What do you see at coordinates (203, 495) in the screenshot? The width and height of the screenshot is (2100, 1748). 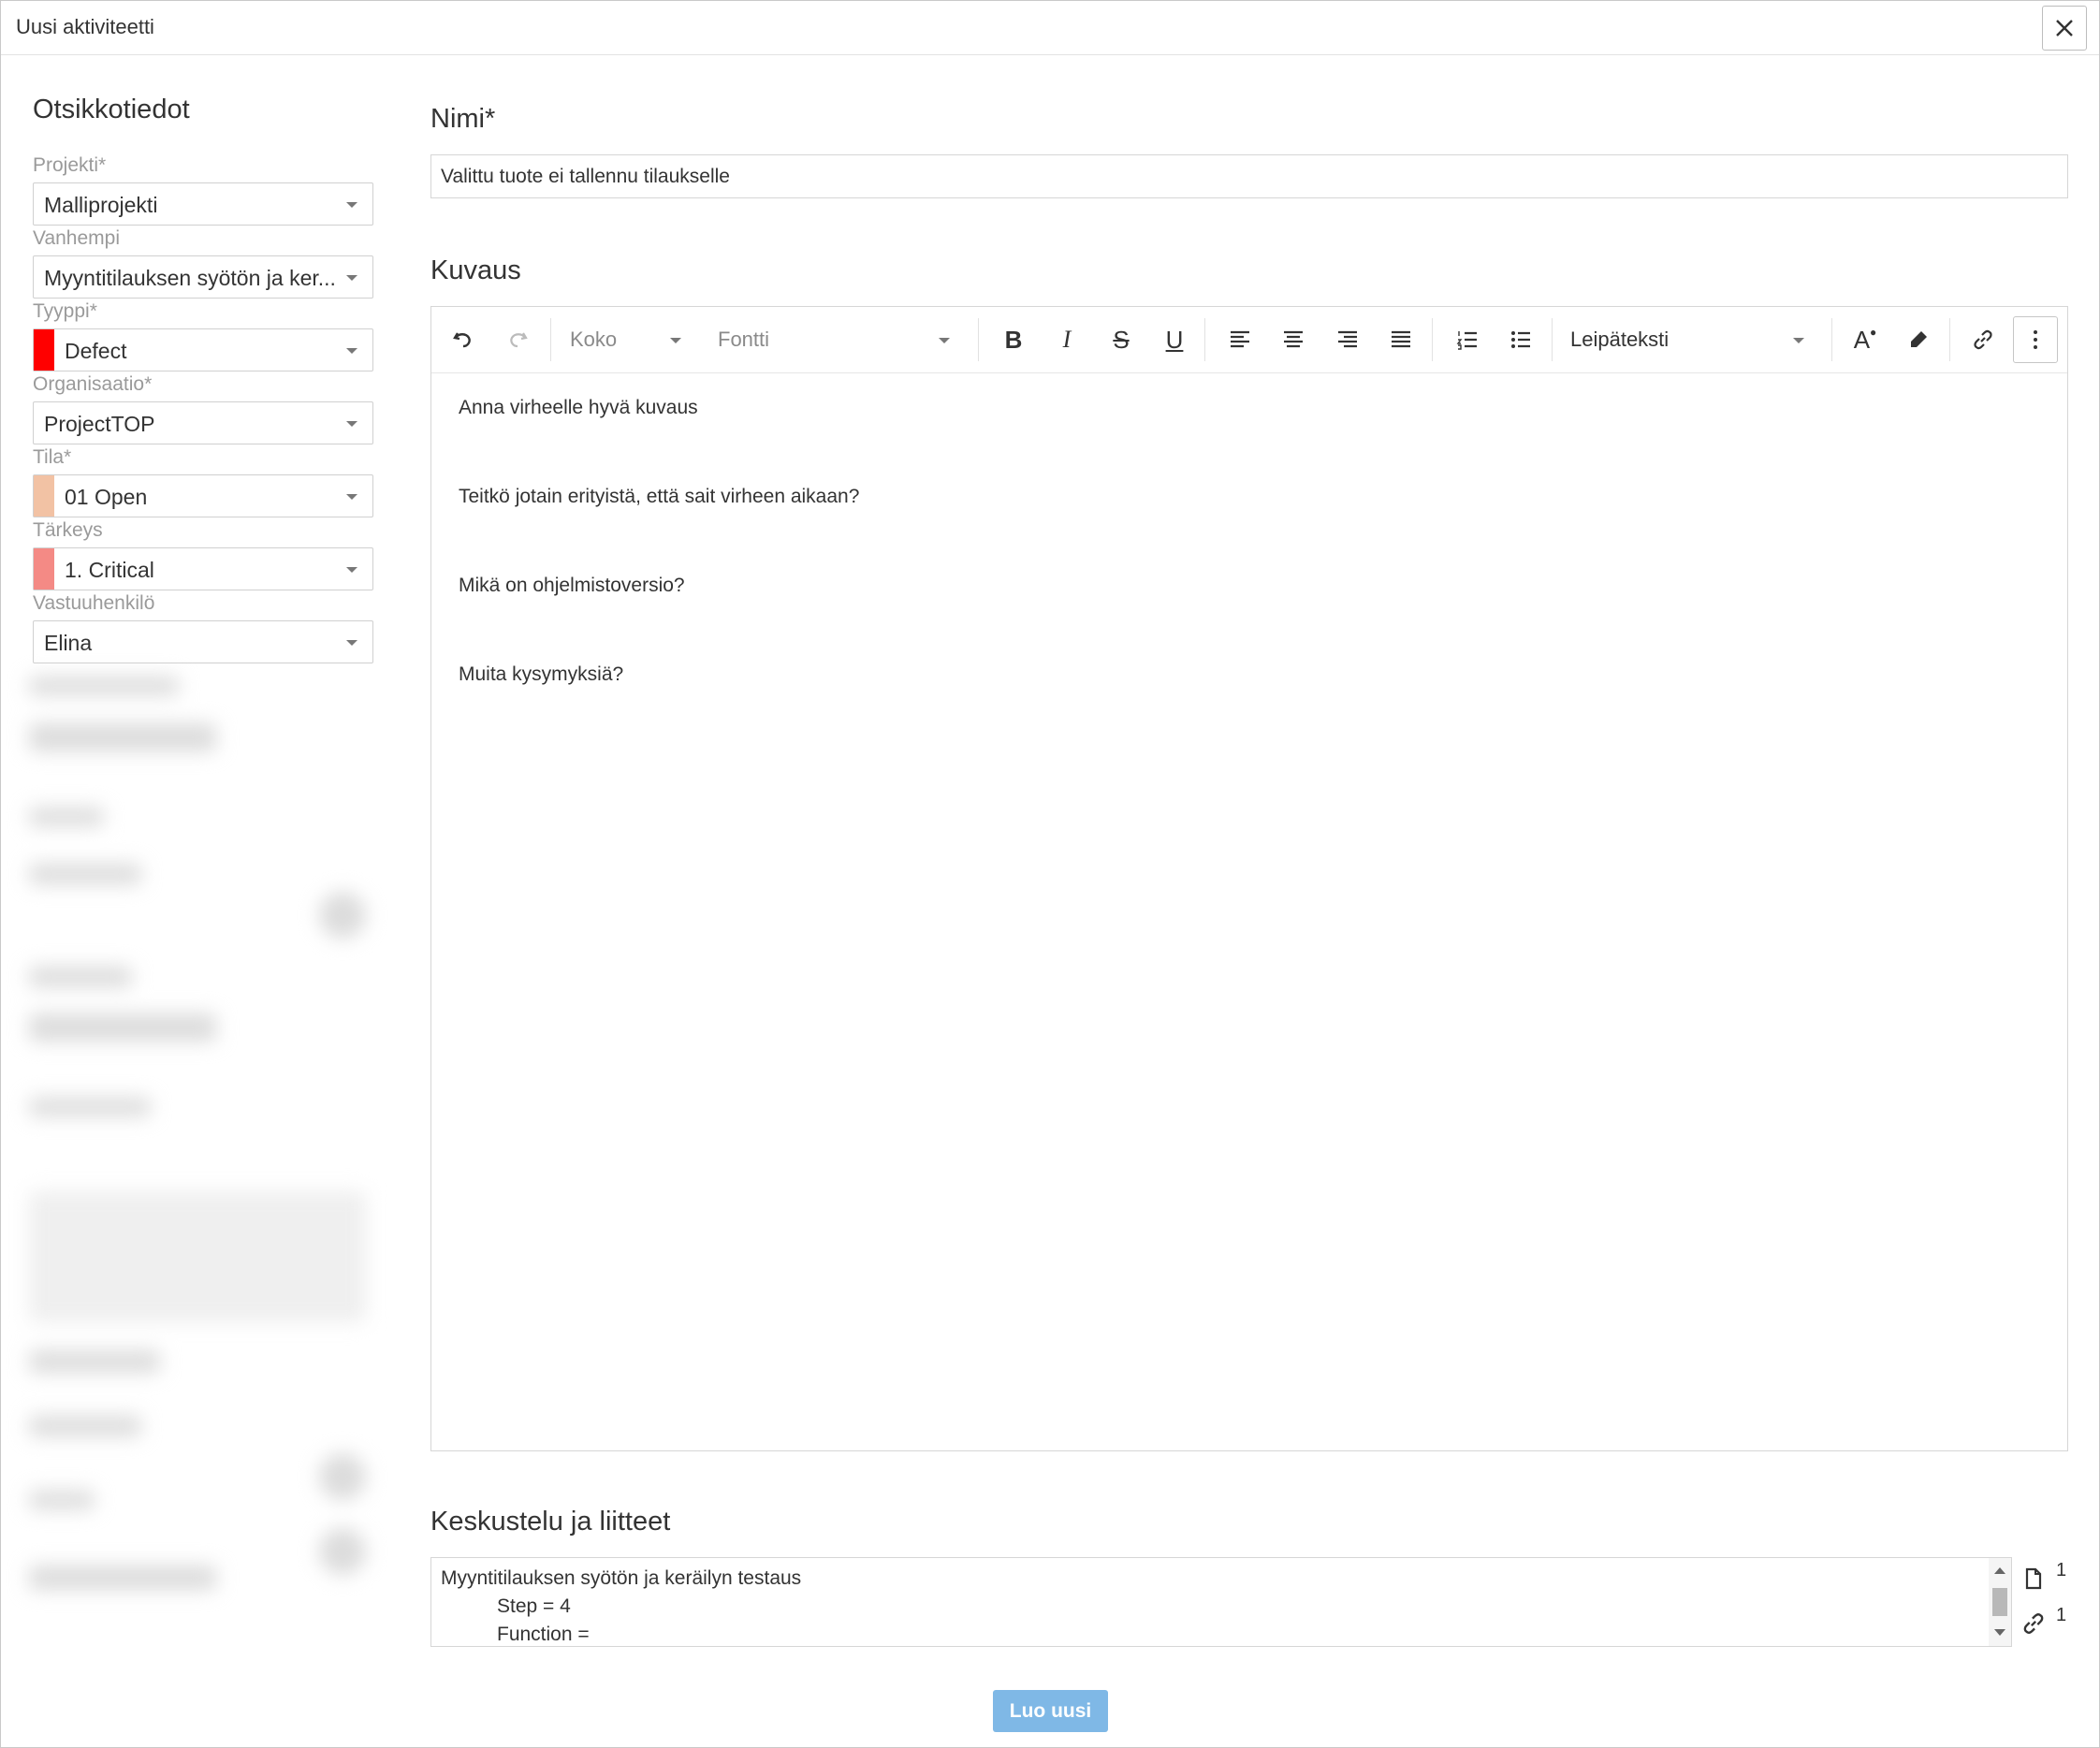 I see `status-select: 01 Open` at bounding box center [203, 495].